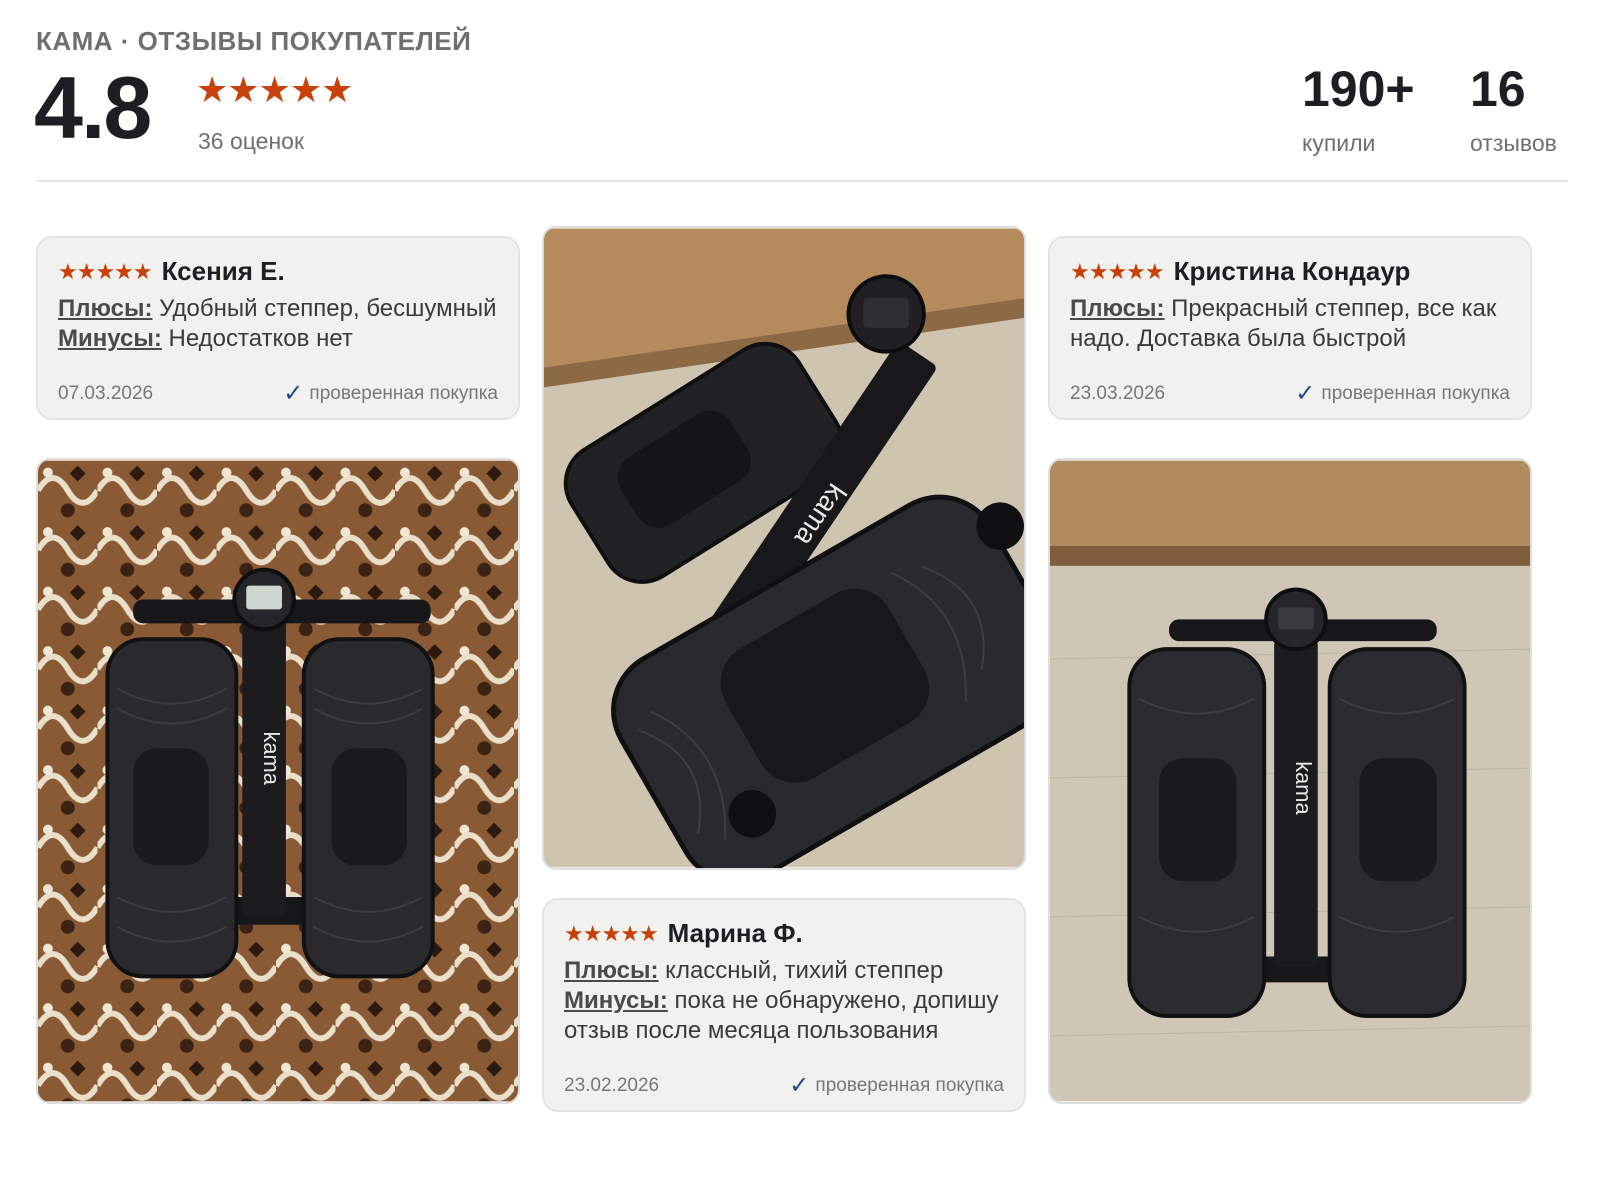 This screenshot has width=1600, height=1200. Describe the element at coordinates (324, 308) in the screenshot. I see `pros-text: Удобный степпер, бесшумный` at that location.